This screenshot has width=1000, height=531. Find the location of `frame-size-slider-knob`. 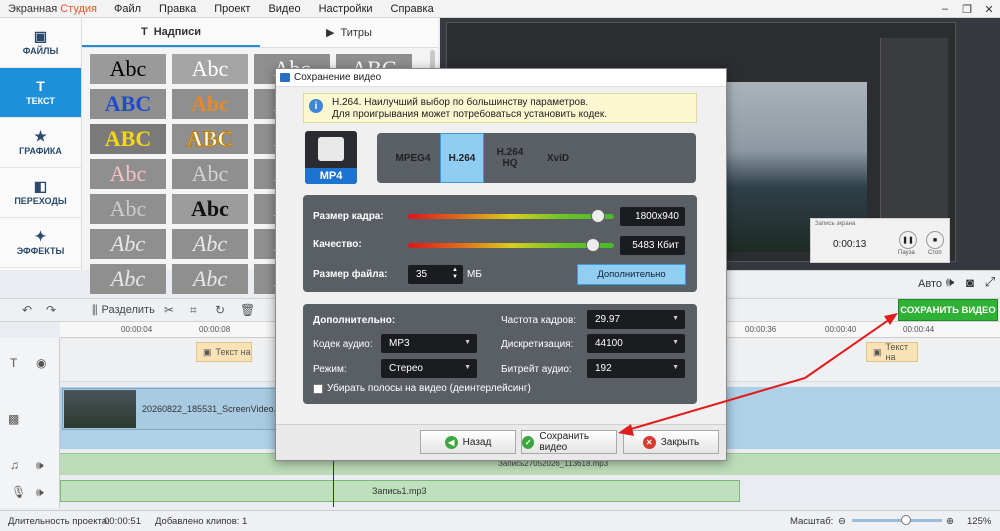

frame-size-slider-knob is located at coordinates (597, 216).